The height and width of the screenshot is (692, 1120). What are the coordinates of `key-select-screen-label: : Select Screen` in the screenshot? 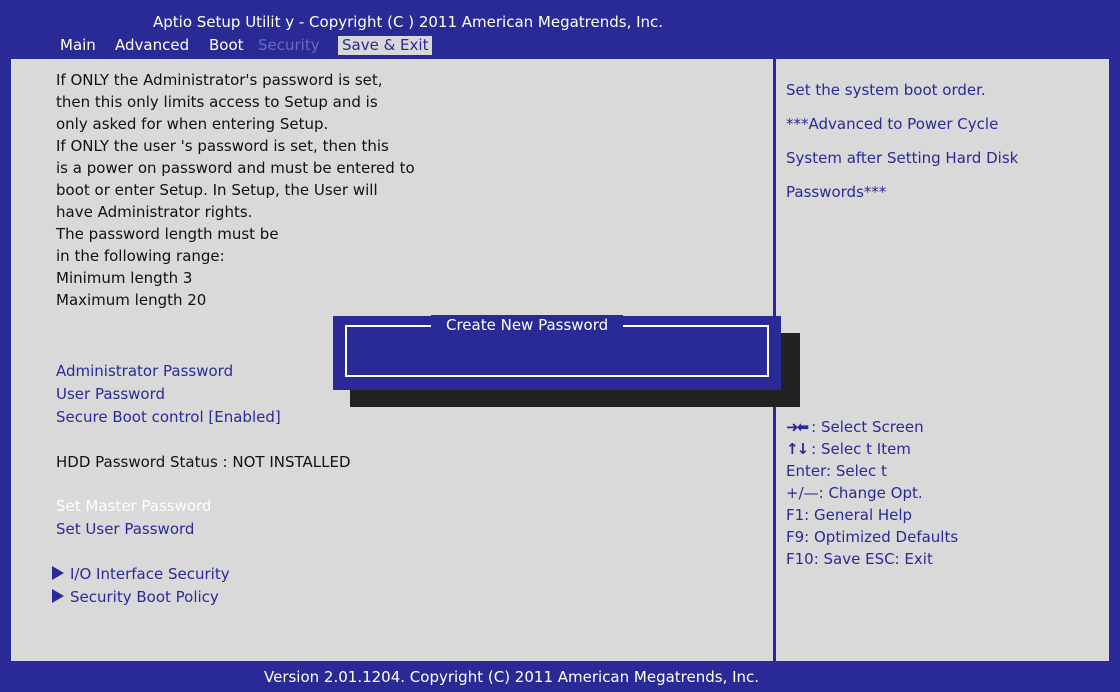 It's located at (867, 427).